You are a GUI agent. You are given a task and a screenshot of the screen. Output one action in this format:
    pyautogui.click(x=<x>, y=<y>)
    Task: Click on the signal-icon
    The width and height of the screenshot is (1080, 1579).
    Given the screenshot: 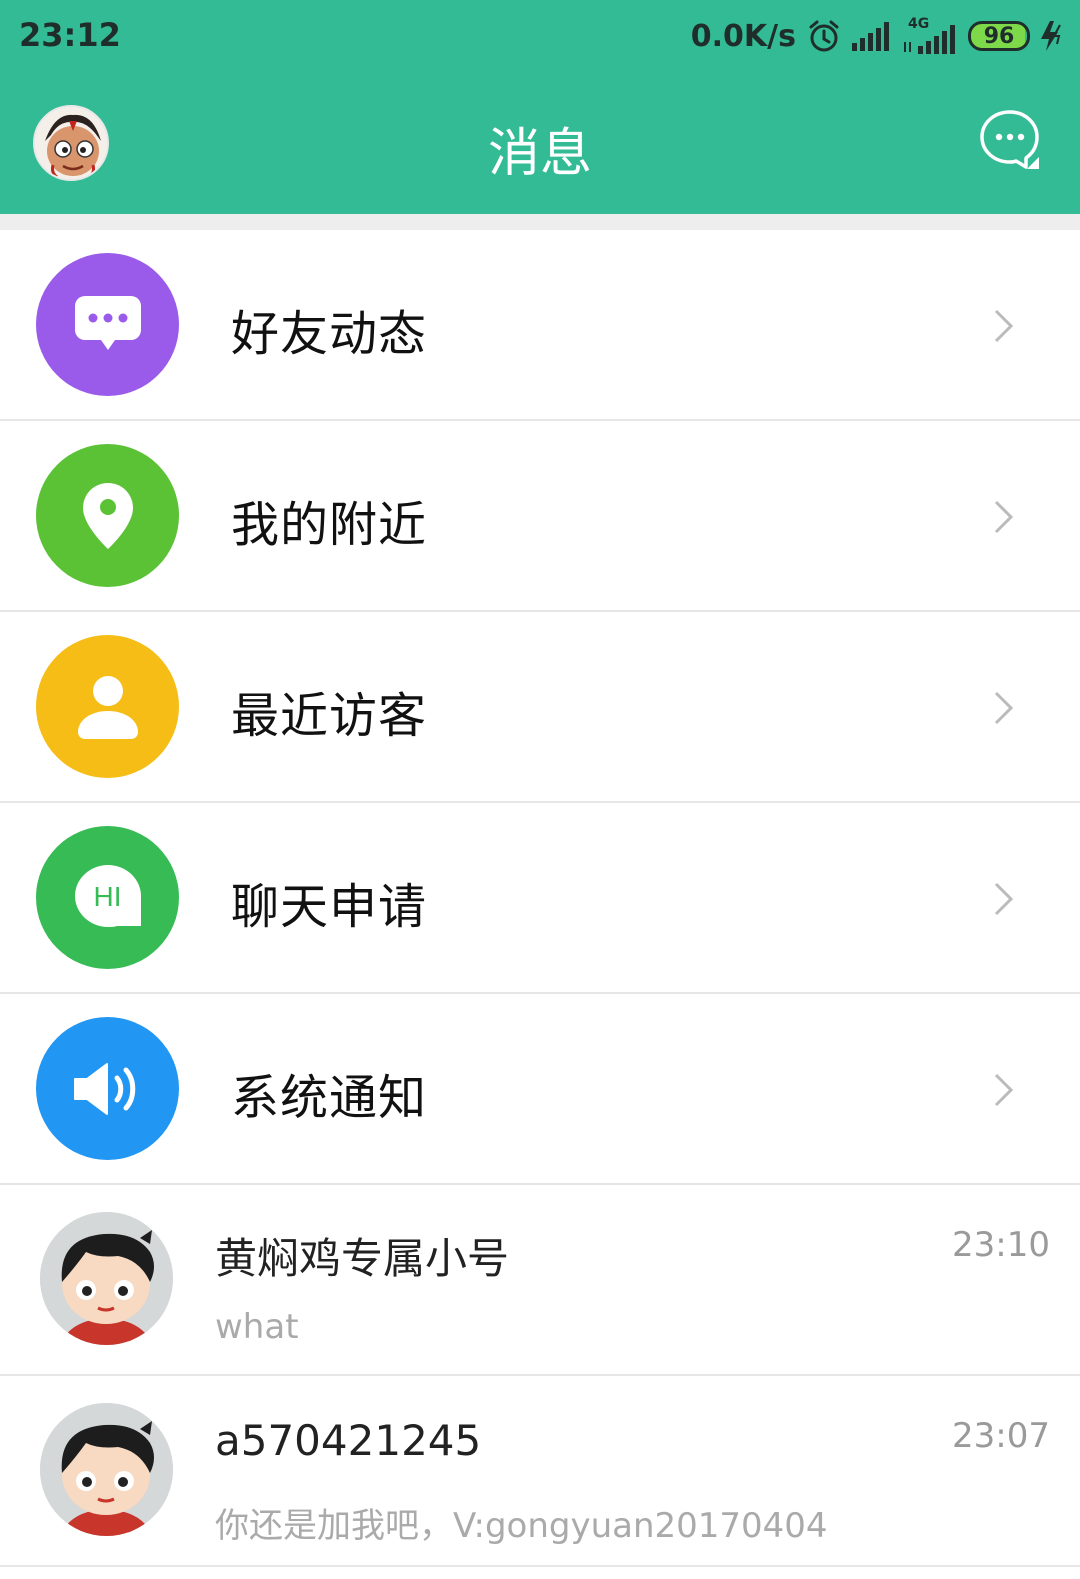 What is the action you would take?
    pyautogui.click(x=870, y=36)
    